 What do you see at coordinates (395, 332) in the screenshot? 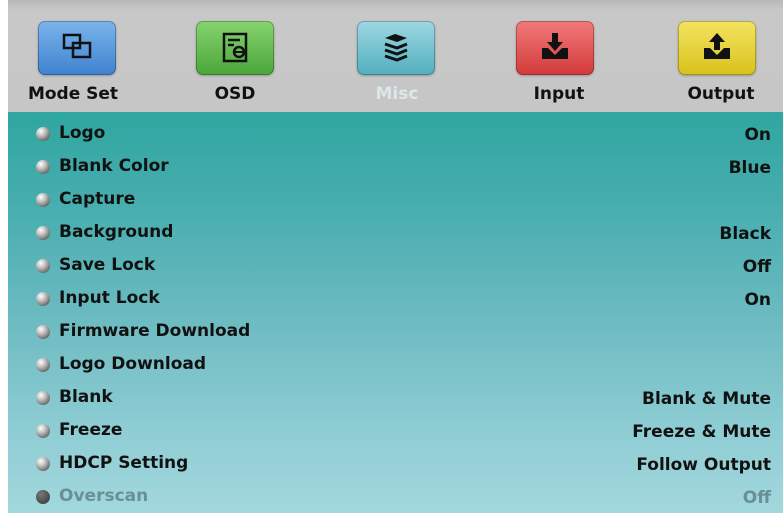
I see `menu-item-firmware-download: Firmware Download` at bounding box center [395, 332].